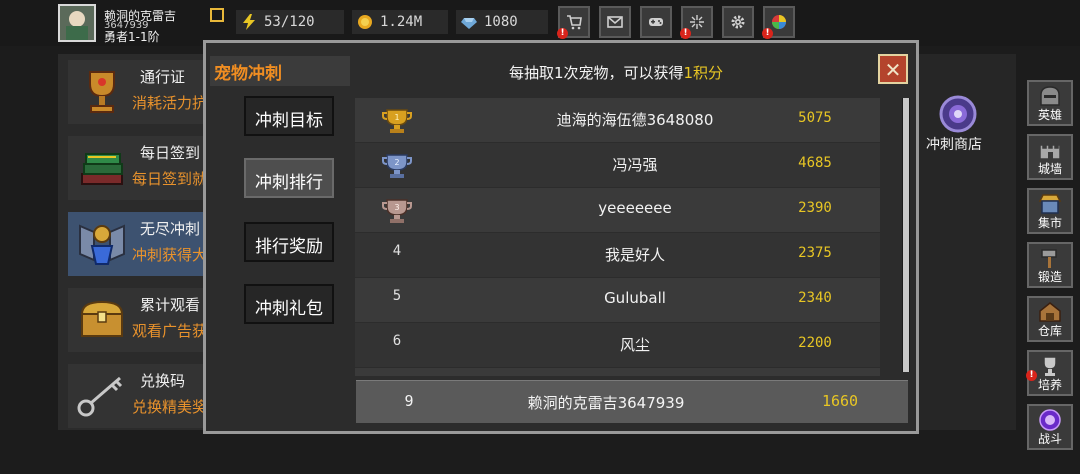 The width and height of the screenshot is (1080, 474). What do you see at coordinates (170, 407) in the screenshot?
I see `list-item-subtitle: 兑换精美奖` at bounding box center [170, 407].